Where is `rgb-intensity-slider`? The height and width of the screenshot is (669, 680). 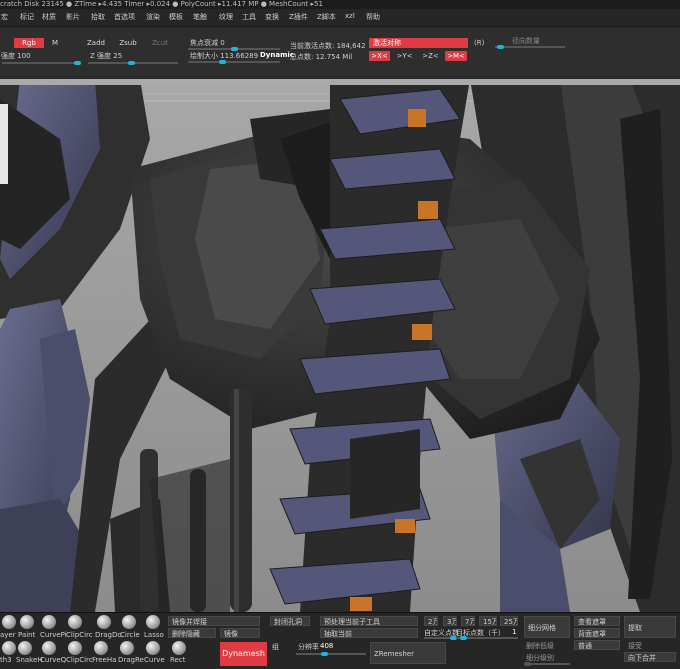
rgb-intensity-slider is located at coordinates (41, 63).